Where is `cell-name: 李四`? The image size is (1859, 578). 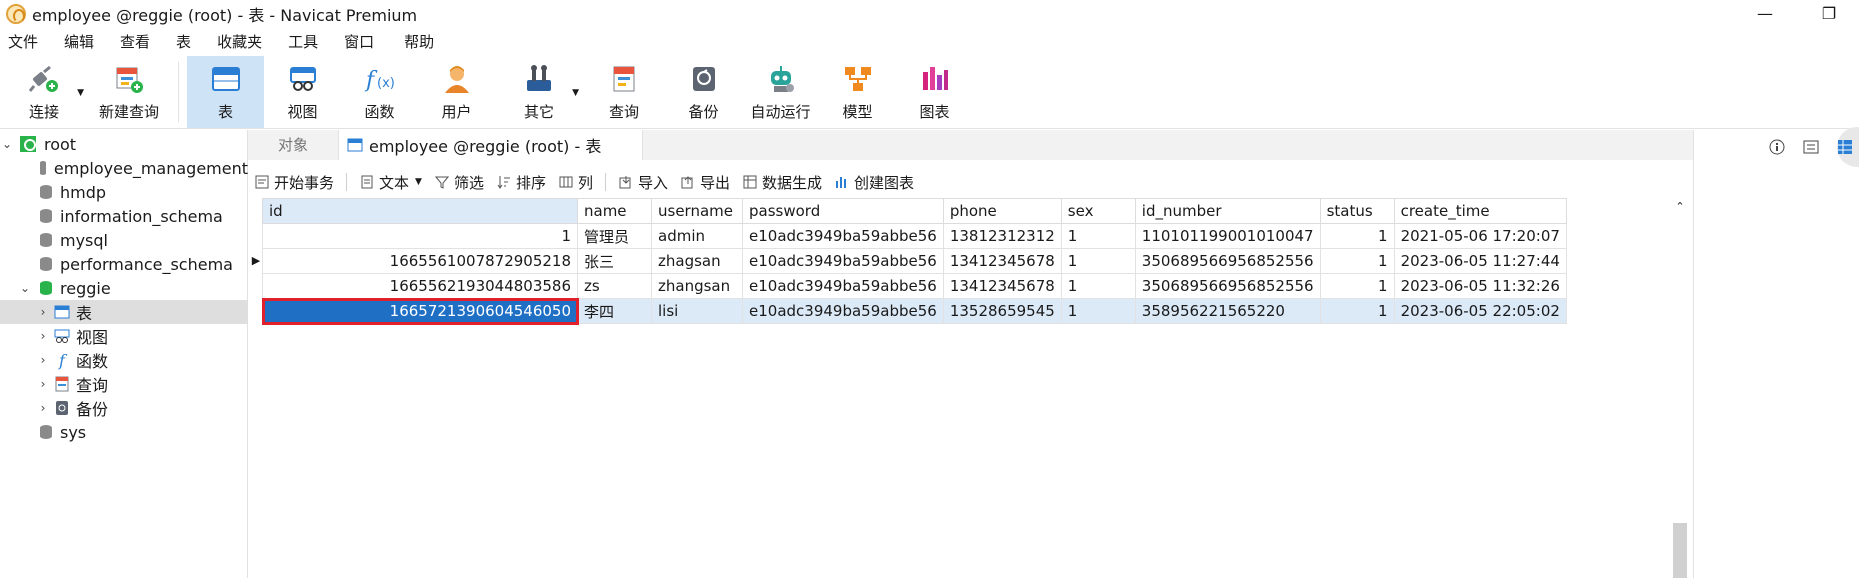 cell-name: 李四 is located at coordinates (614, 311).